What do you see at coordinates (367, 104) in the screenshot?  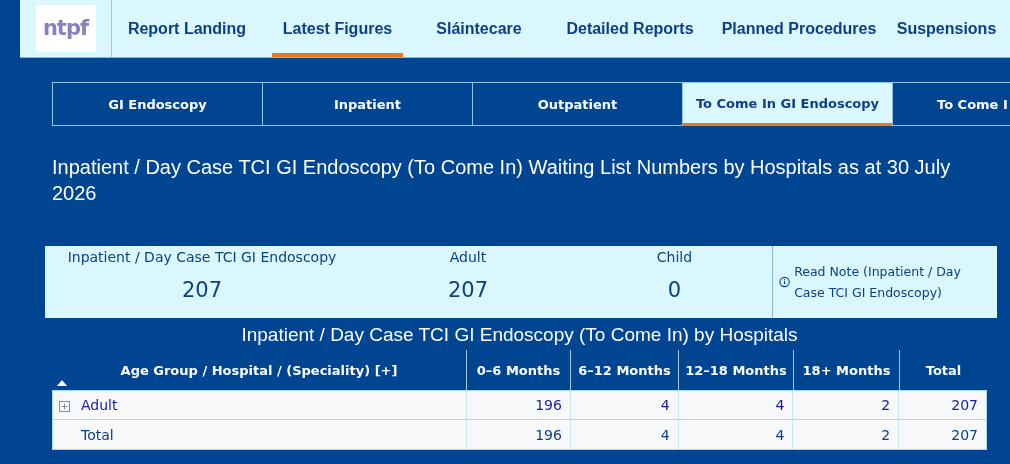 I see `report-tab: Inpatient` at bounding box center [367, 104].